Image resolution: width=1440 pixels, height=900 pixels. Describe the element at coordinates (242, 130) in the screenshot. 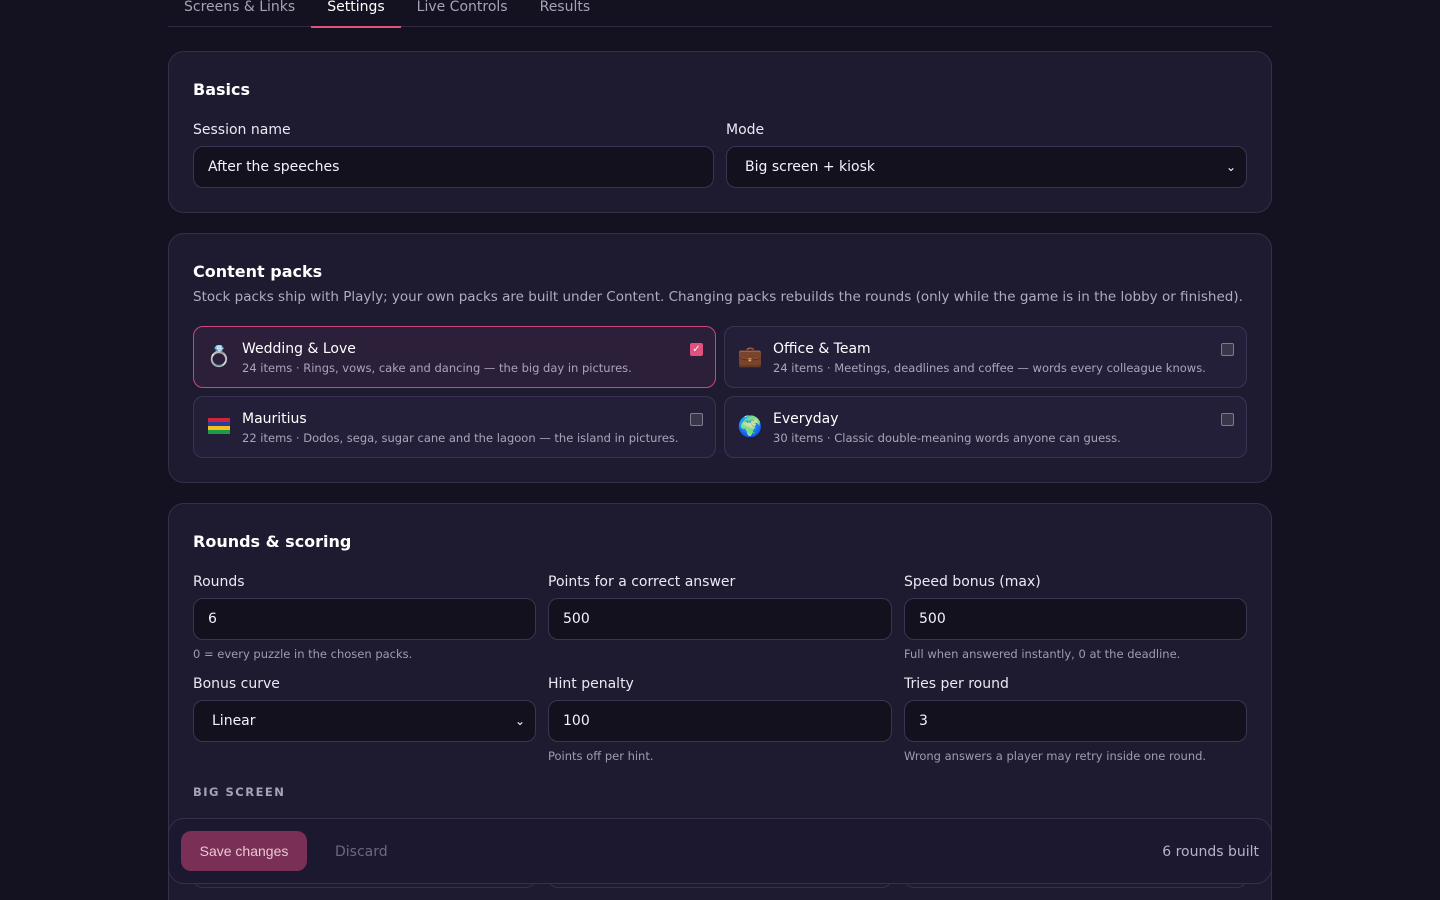

I see `session-name-label: Session name` at that location.